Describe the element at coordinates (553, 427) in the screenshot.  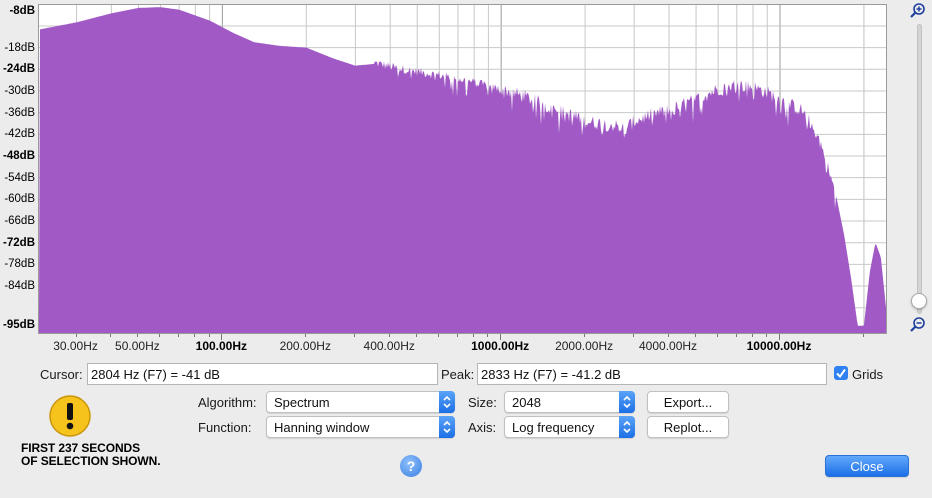
I see `axis-value: Log frequency` at that location.